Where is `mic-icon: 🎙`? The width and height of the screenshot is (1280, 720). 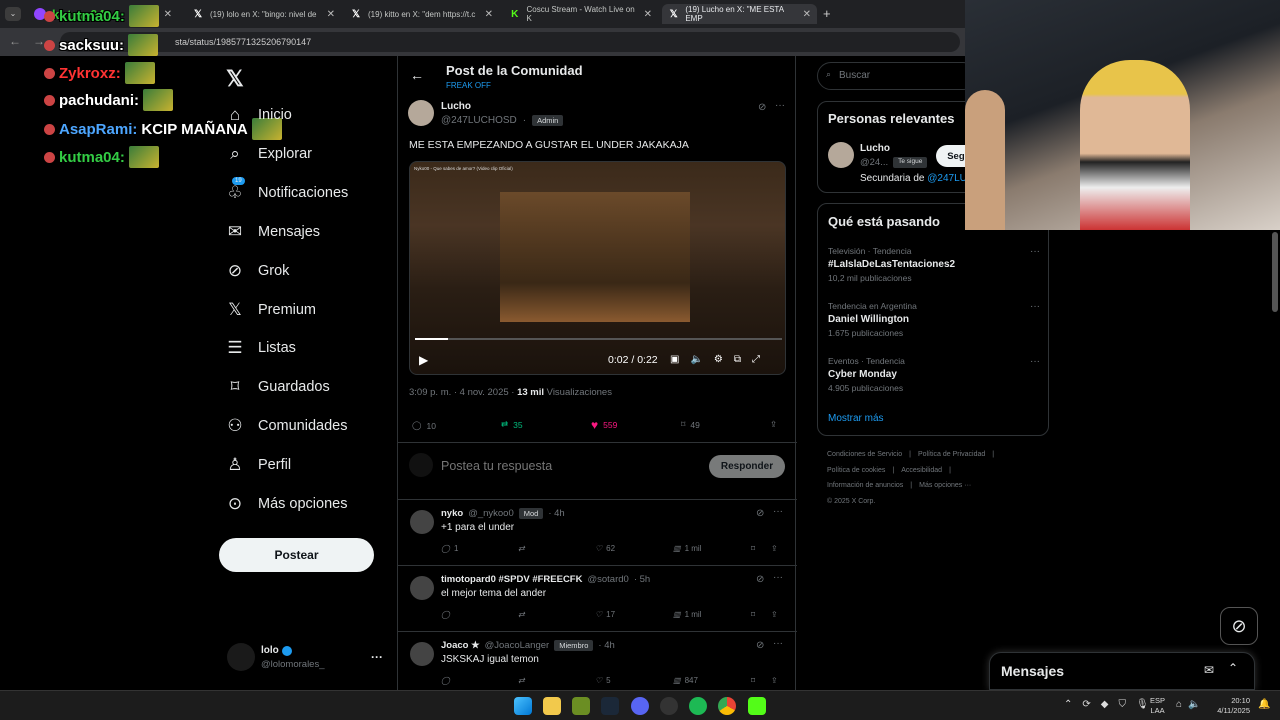 mic-icon: 🎙 is located at coordinates (1142, 704).